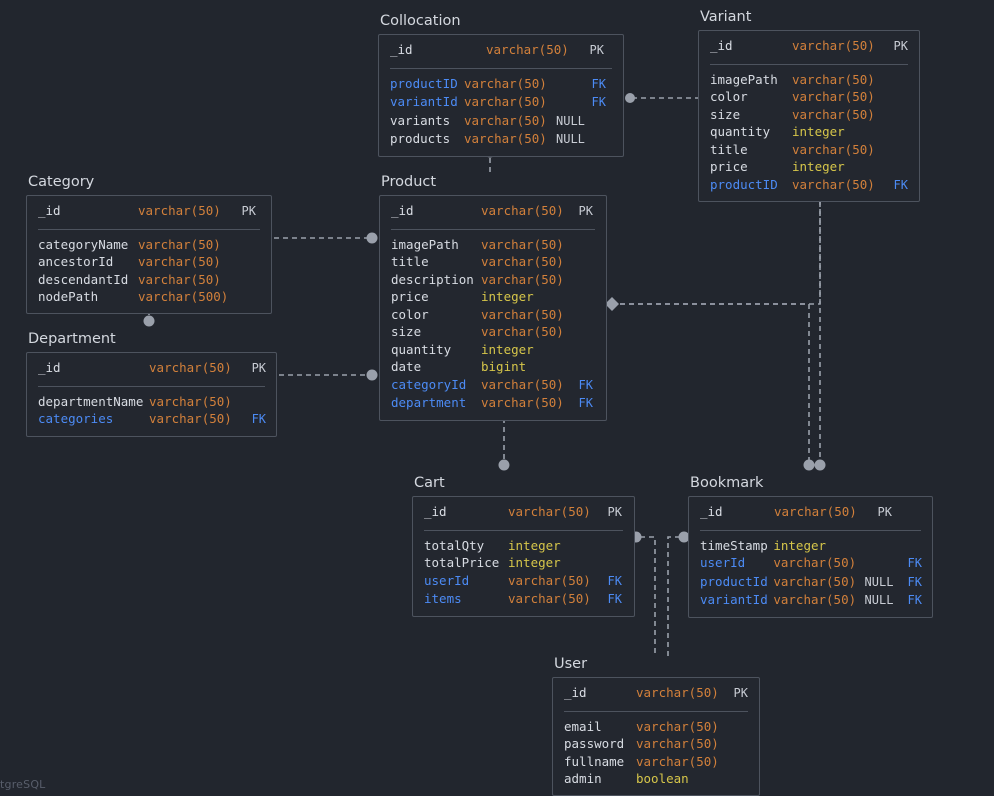 This screenshot has width=994, height=796. What do you see at coordinates (734, 581) in the screenshot?
I see `column-name: productId` at bounding box center [734, 581].